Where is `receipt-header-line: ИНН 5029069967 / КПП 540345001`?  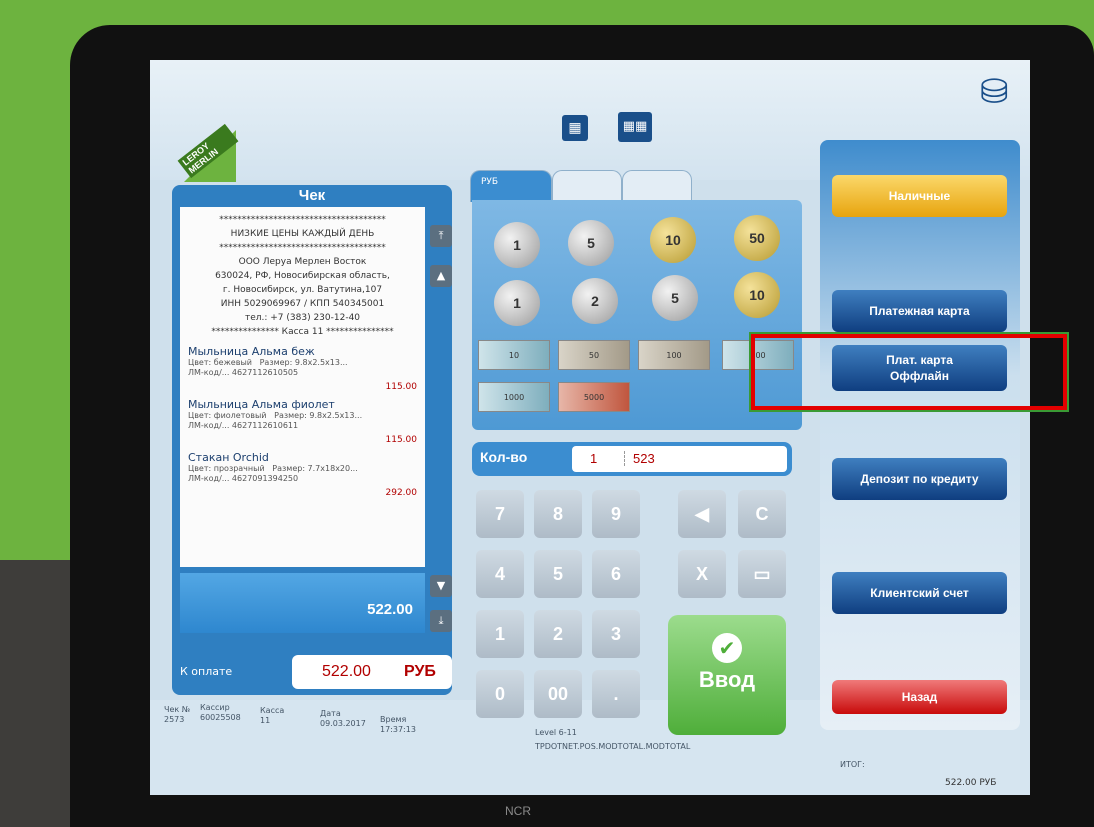
receipt-header-line: ИНН 5029069967 / КПП 540345001 is located at coordinates (302, 304).